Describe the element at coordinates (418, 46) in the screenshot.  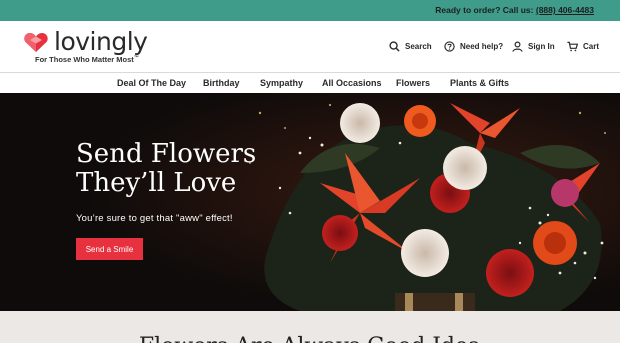
I see `search-label: Search` at that location.